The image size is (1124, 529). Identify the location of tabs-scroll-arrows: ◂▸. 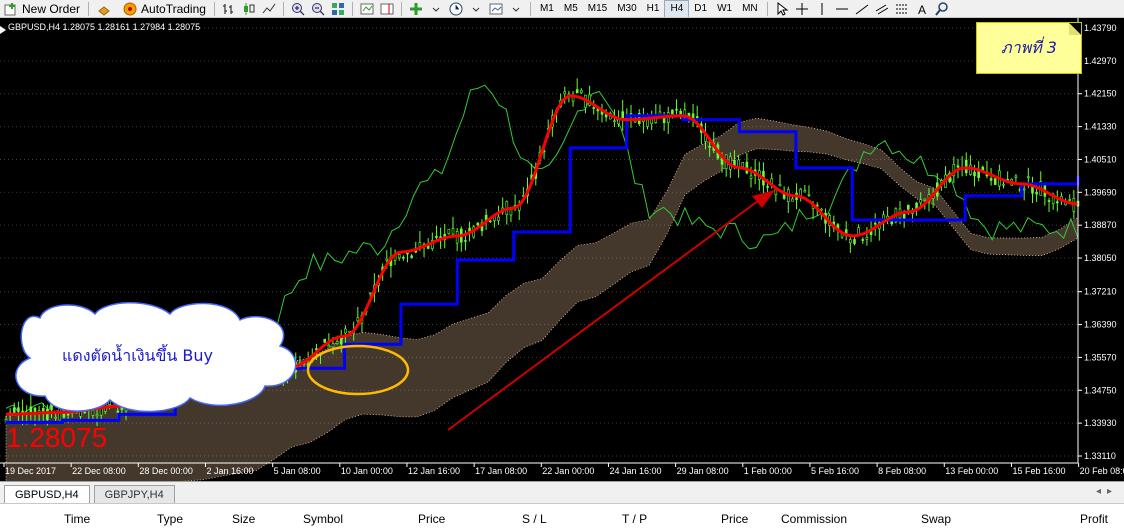
(1107, 491).